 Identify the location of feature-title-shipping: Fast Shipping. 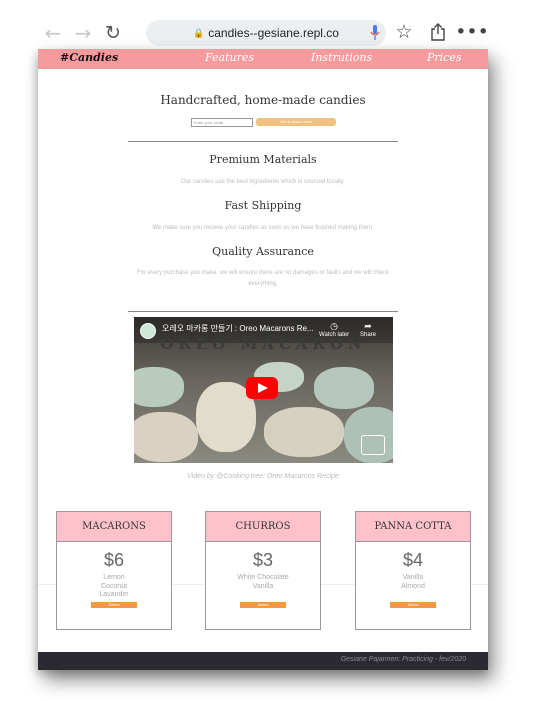
(263, 205).